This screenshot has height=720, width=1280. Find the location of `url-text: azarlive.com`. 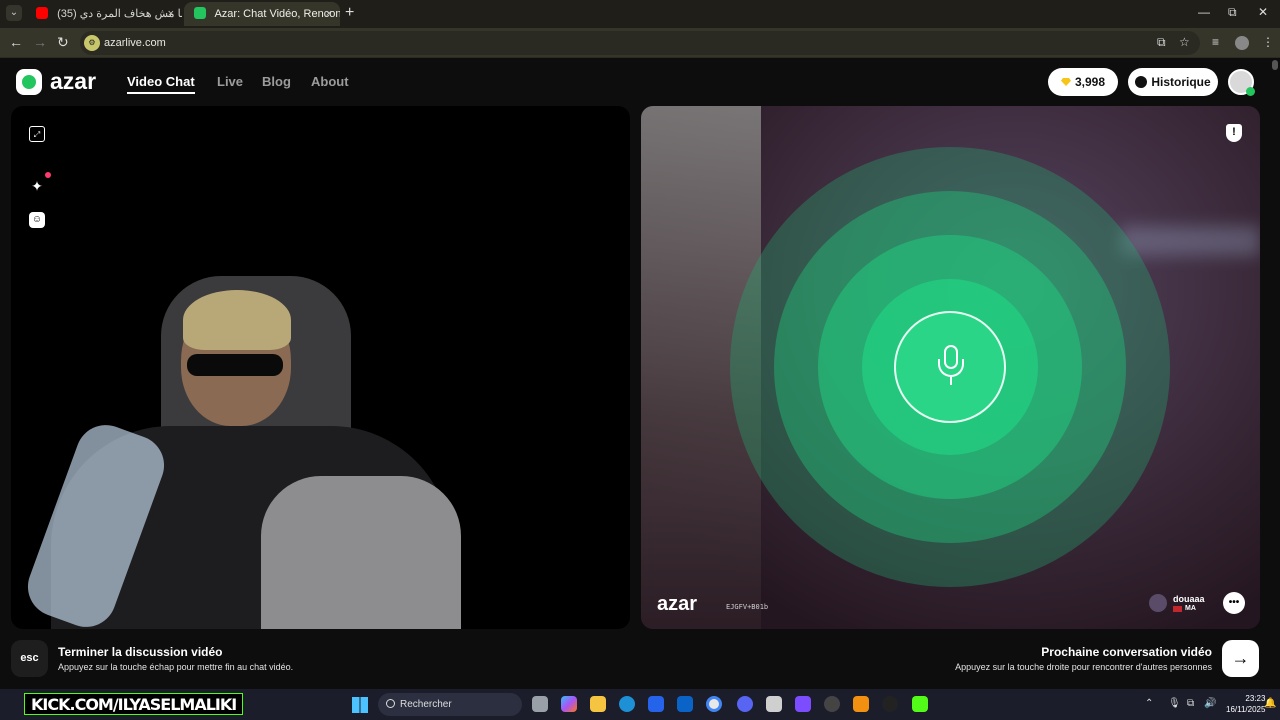

url-text: azarlive.com is located at coordinates (135, 43).